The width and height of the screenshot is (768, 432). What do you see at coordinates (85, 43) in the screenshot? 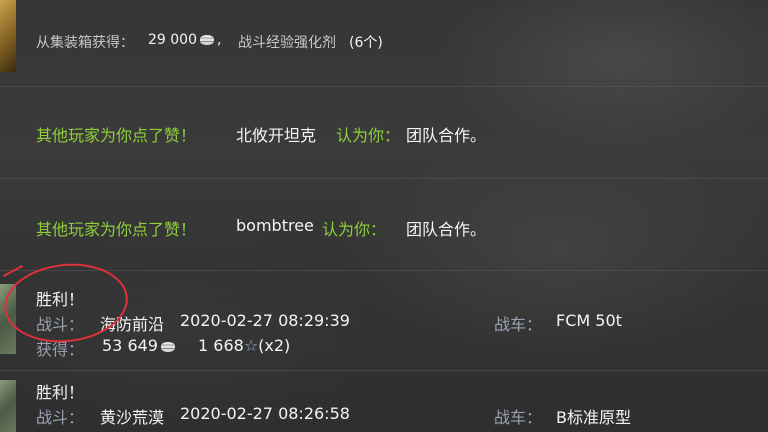
I see `reward-label: 从集装箱获得：` at bounding box center [85, 43].